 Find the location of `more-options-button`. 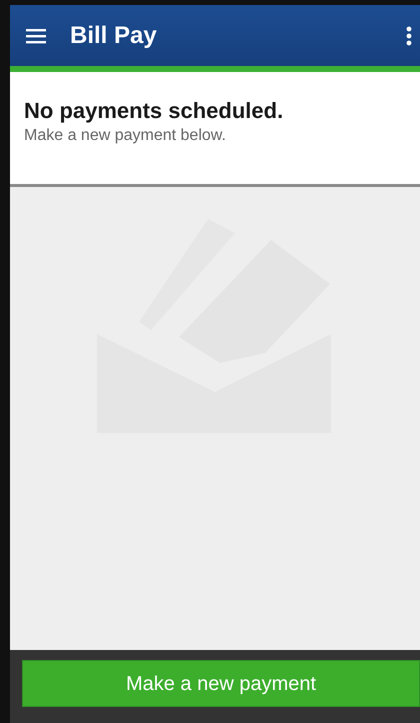

more-options-button is located at coordinates (409, 36).